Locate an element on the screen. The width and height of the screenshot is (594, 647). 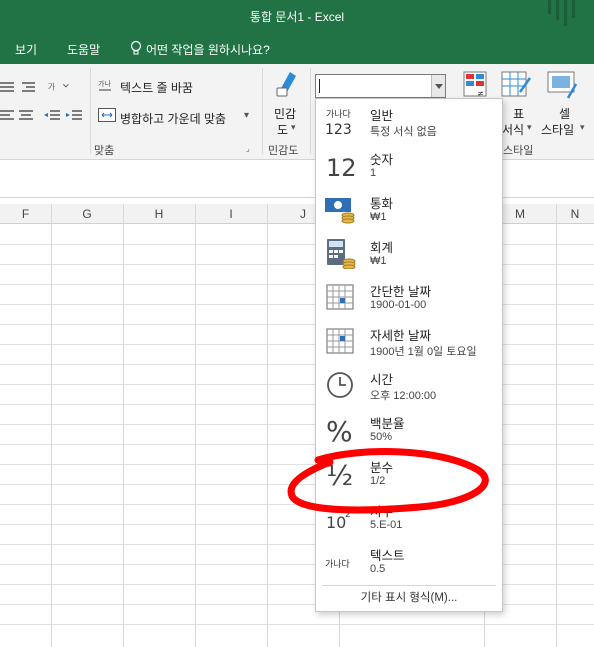
format-item-sample: 1/2 is located at coordinates (378, 481).